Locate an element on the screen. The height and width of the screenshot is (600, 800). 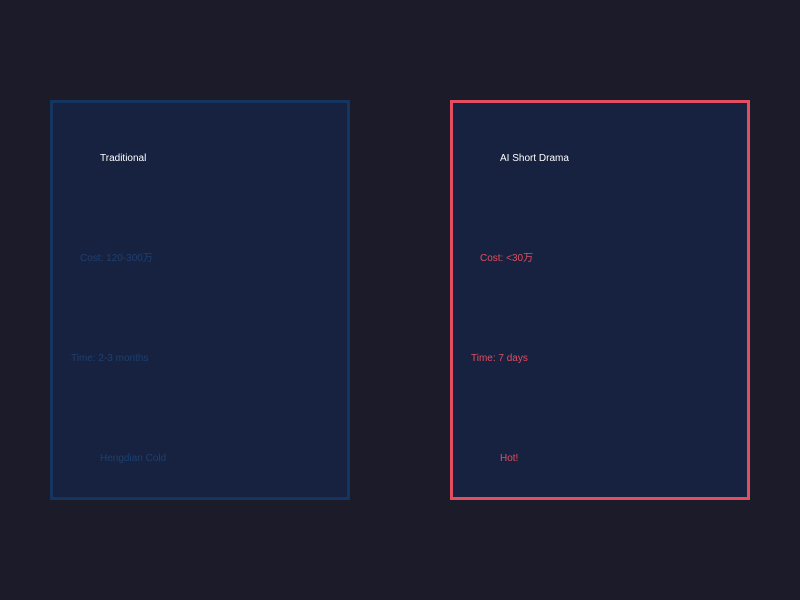
traditional-status: Hengdian Cold is located at coordinates (133, 458).